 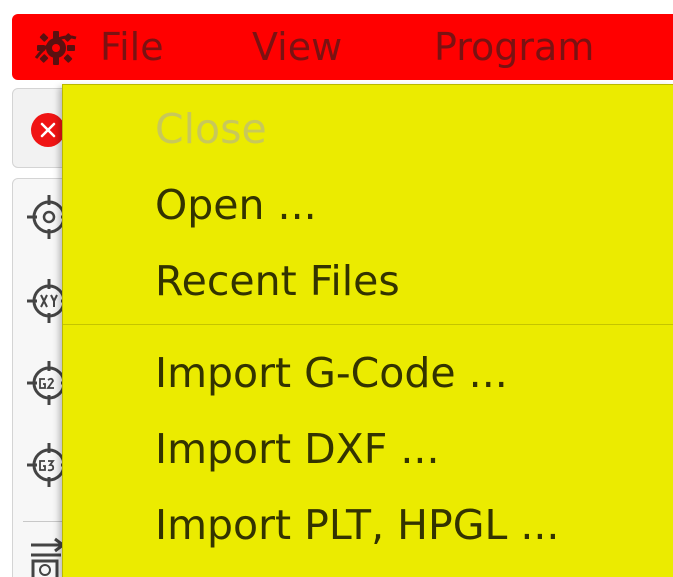 I want to click on menu-separator, so click(x=368, y=324).